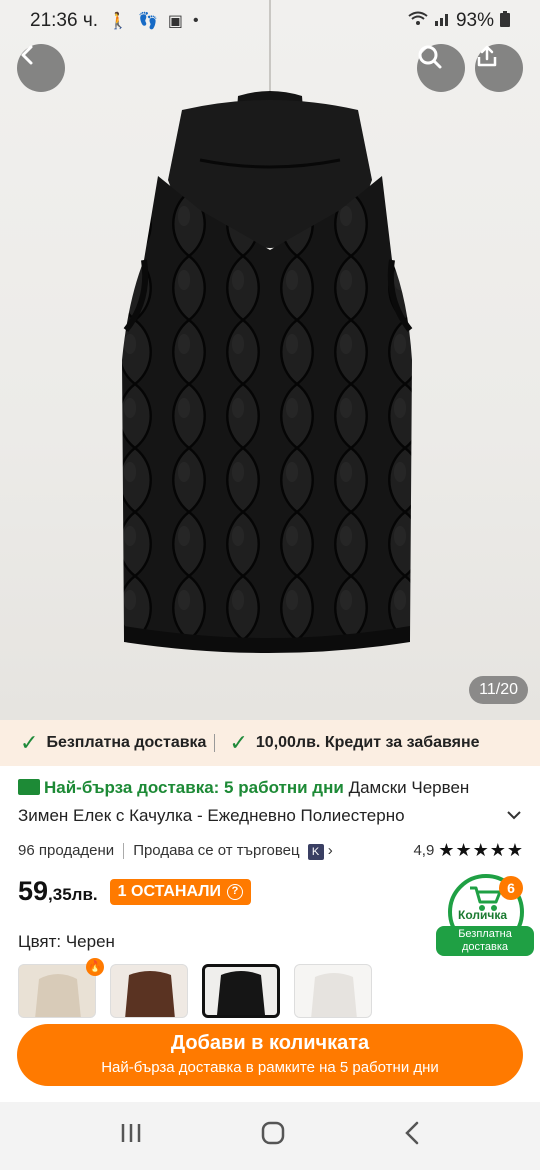 The width and height of the screenshot is (540, 1170). I want to click on seller-link: Продава се от търговец K ›, so click(233, 851).